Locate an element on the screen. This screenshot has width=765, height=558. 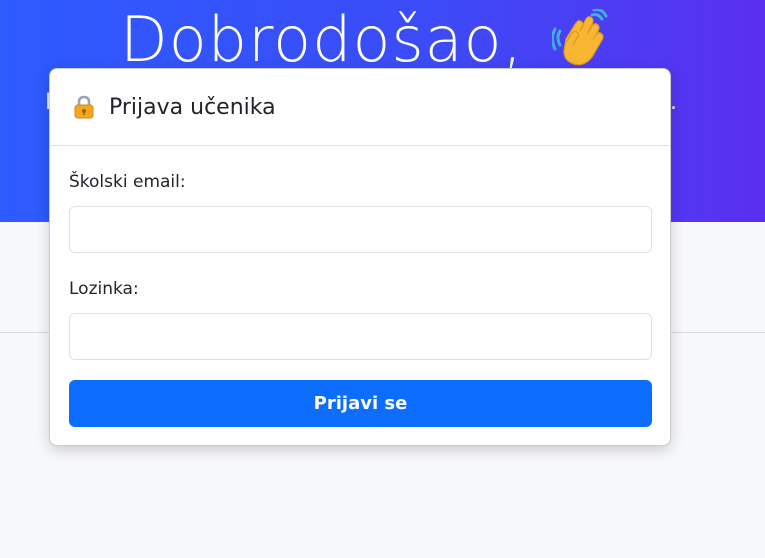
email-field is located at coordinates (360, 229).